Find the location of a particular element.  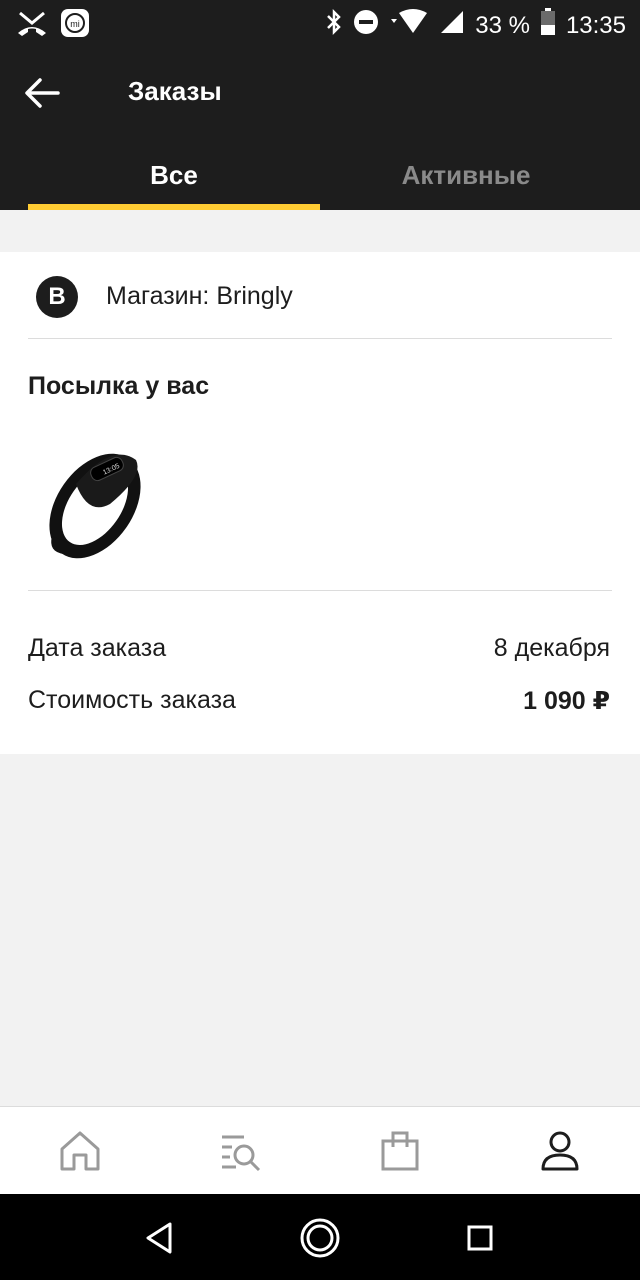

back-button is located at coordinates (42, 93).